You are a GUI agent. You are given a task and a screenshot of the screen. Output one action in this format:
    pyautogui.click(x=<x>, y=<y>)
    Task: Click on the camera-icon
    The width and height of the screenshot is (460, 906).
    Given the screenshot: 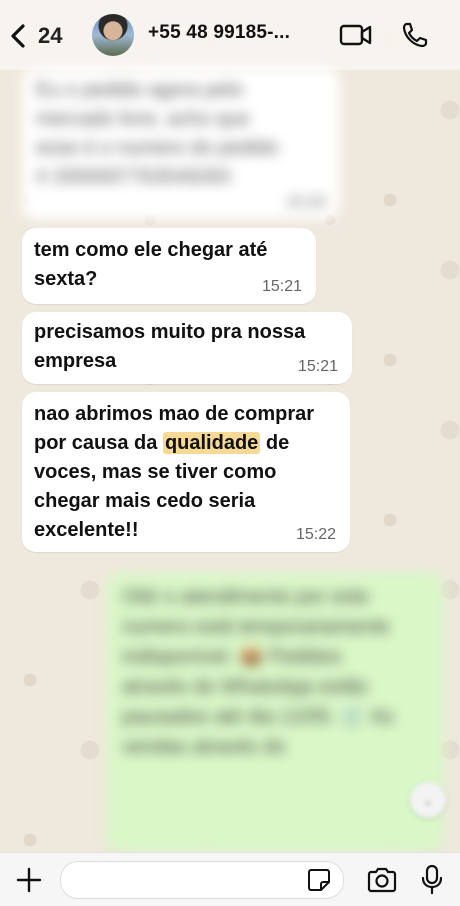 What is the action you would take?
    pyautogui.click(x=382, y=882)
    